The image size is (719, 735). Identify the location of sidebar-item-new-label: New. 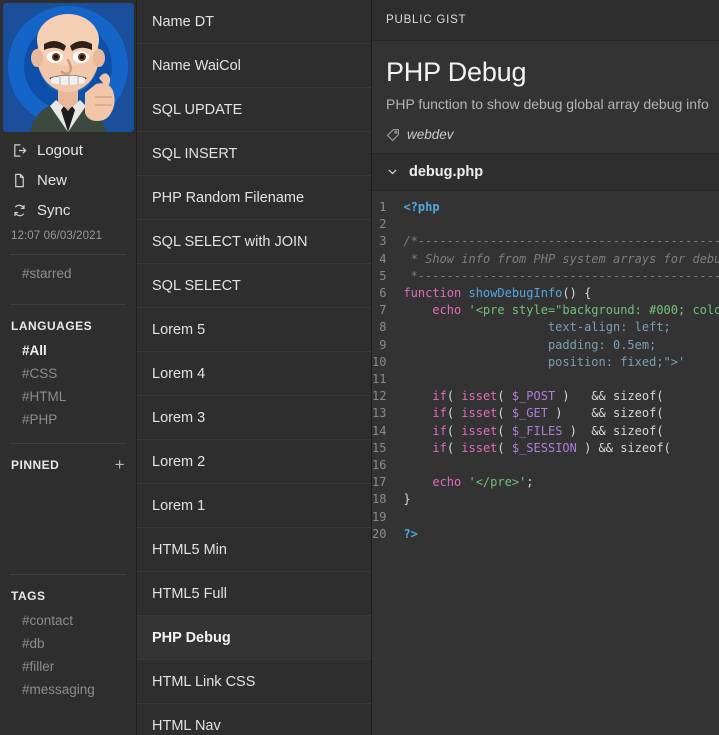
(52, 180).